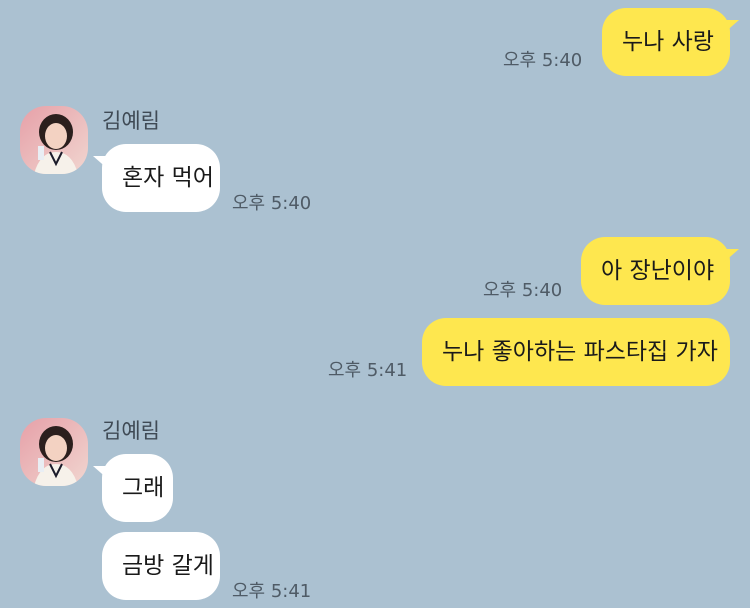 Image resolution: width=750 pixels, height=608 pixels. I want to click on my-message-bubble: 누나 좋아하는 파스타집 가자, so click(576, 352).